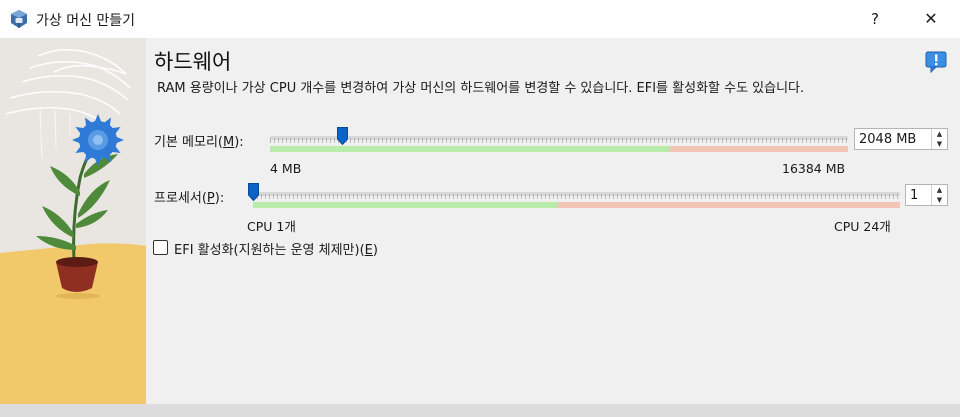 This screenshot has height=417, width=960. What do you see at coordinates (286, 168) in the screenshot?
I see `memory-min-label: 4 MB` at bounding box center [286, 168].